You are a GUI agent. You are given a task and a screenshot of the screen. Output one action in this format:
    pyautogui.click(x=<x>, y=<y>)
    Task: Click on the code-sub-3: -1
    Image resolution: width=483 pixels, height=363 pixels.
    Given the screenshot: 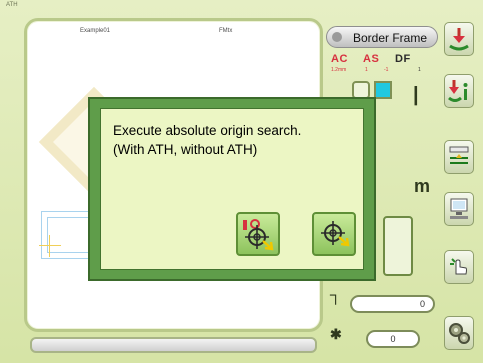 What is the action you would take?
    pyautogui.click(x=386, y=70)
    